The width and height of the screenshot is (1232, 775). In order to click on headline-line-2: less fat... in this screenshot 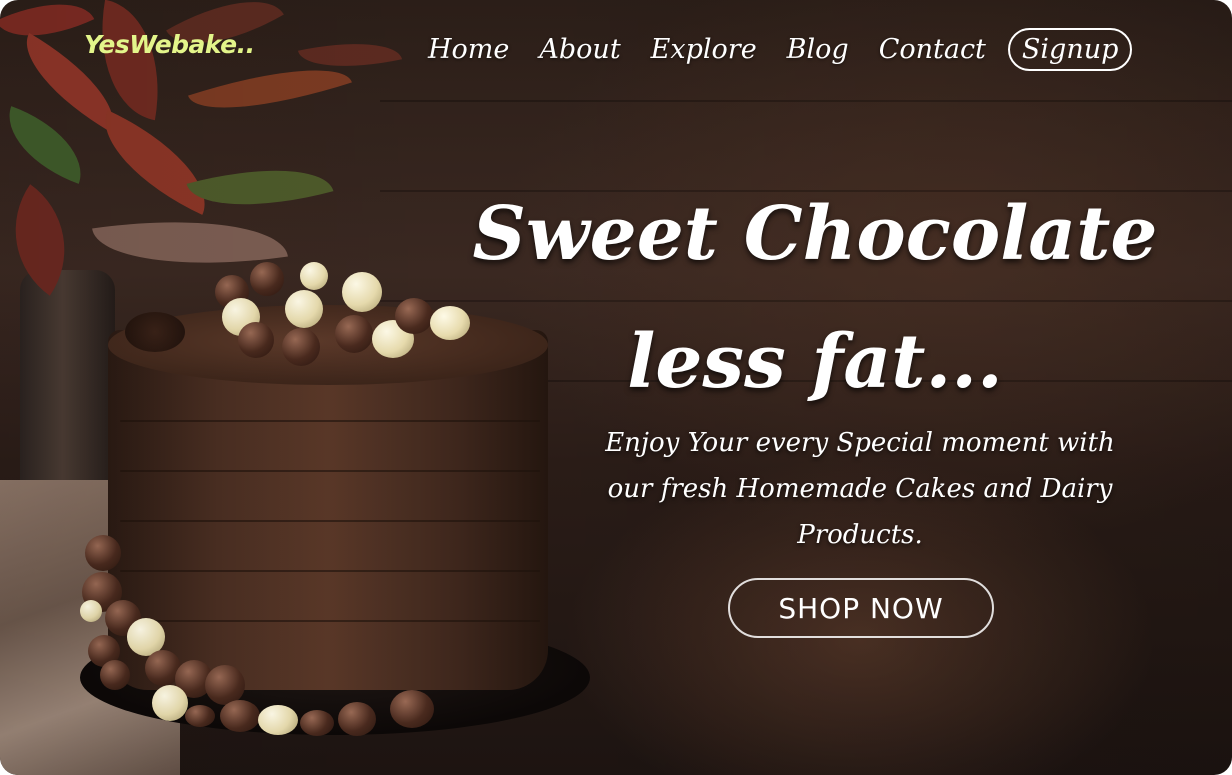, I will do `click(815, 362)`.